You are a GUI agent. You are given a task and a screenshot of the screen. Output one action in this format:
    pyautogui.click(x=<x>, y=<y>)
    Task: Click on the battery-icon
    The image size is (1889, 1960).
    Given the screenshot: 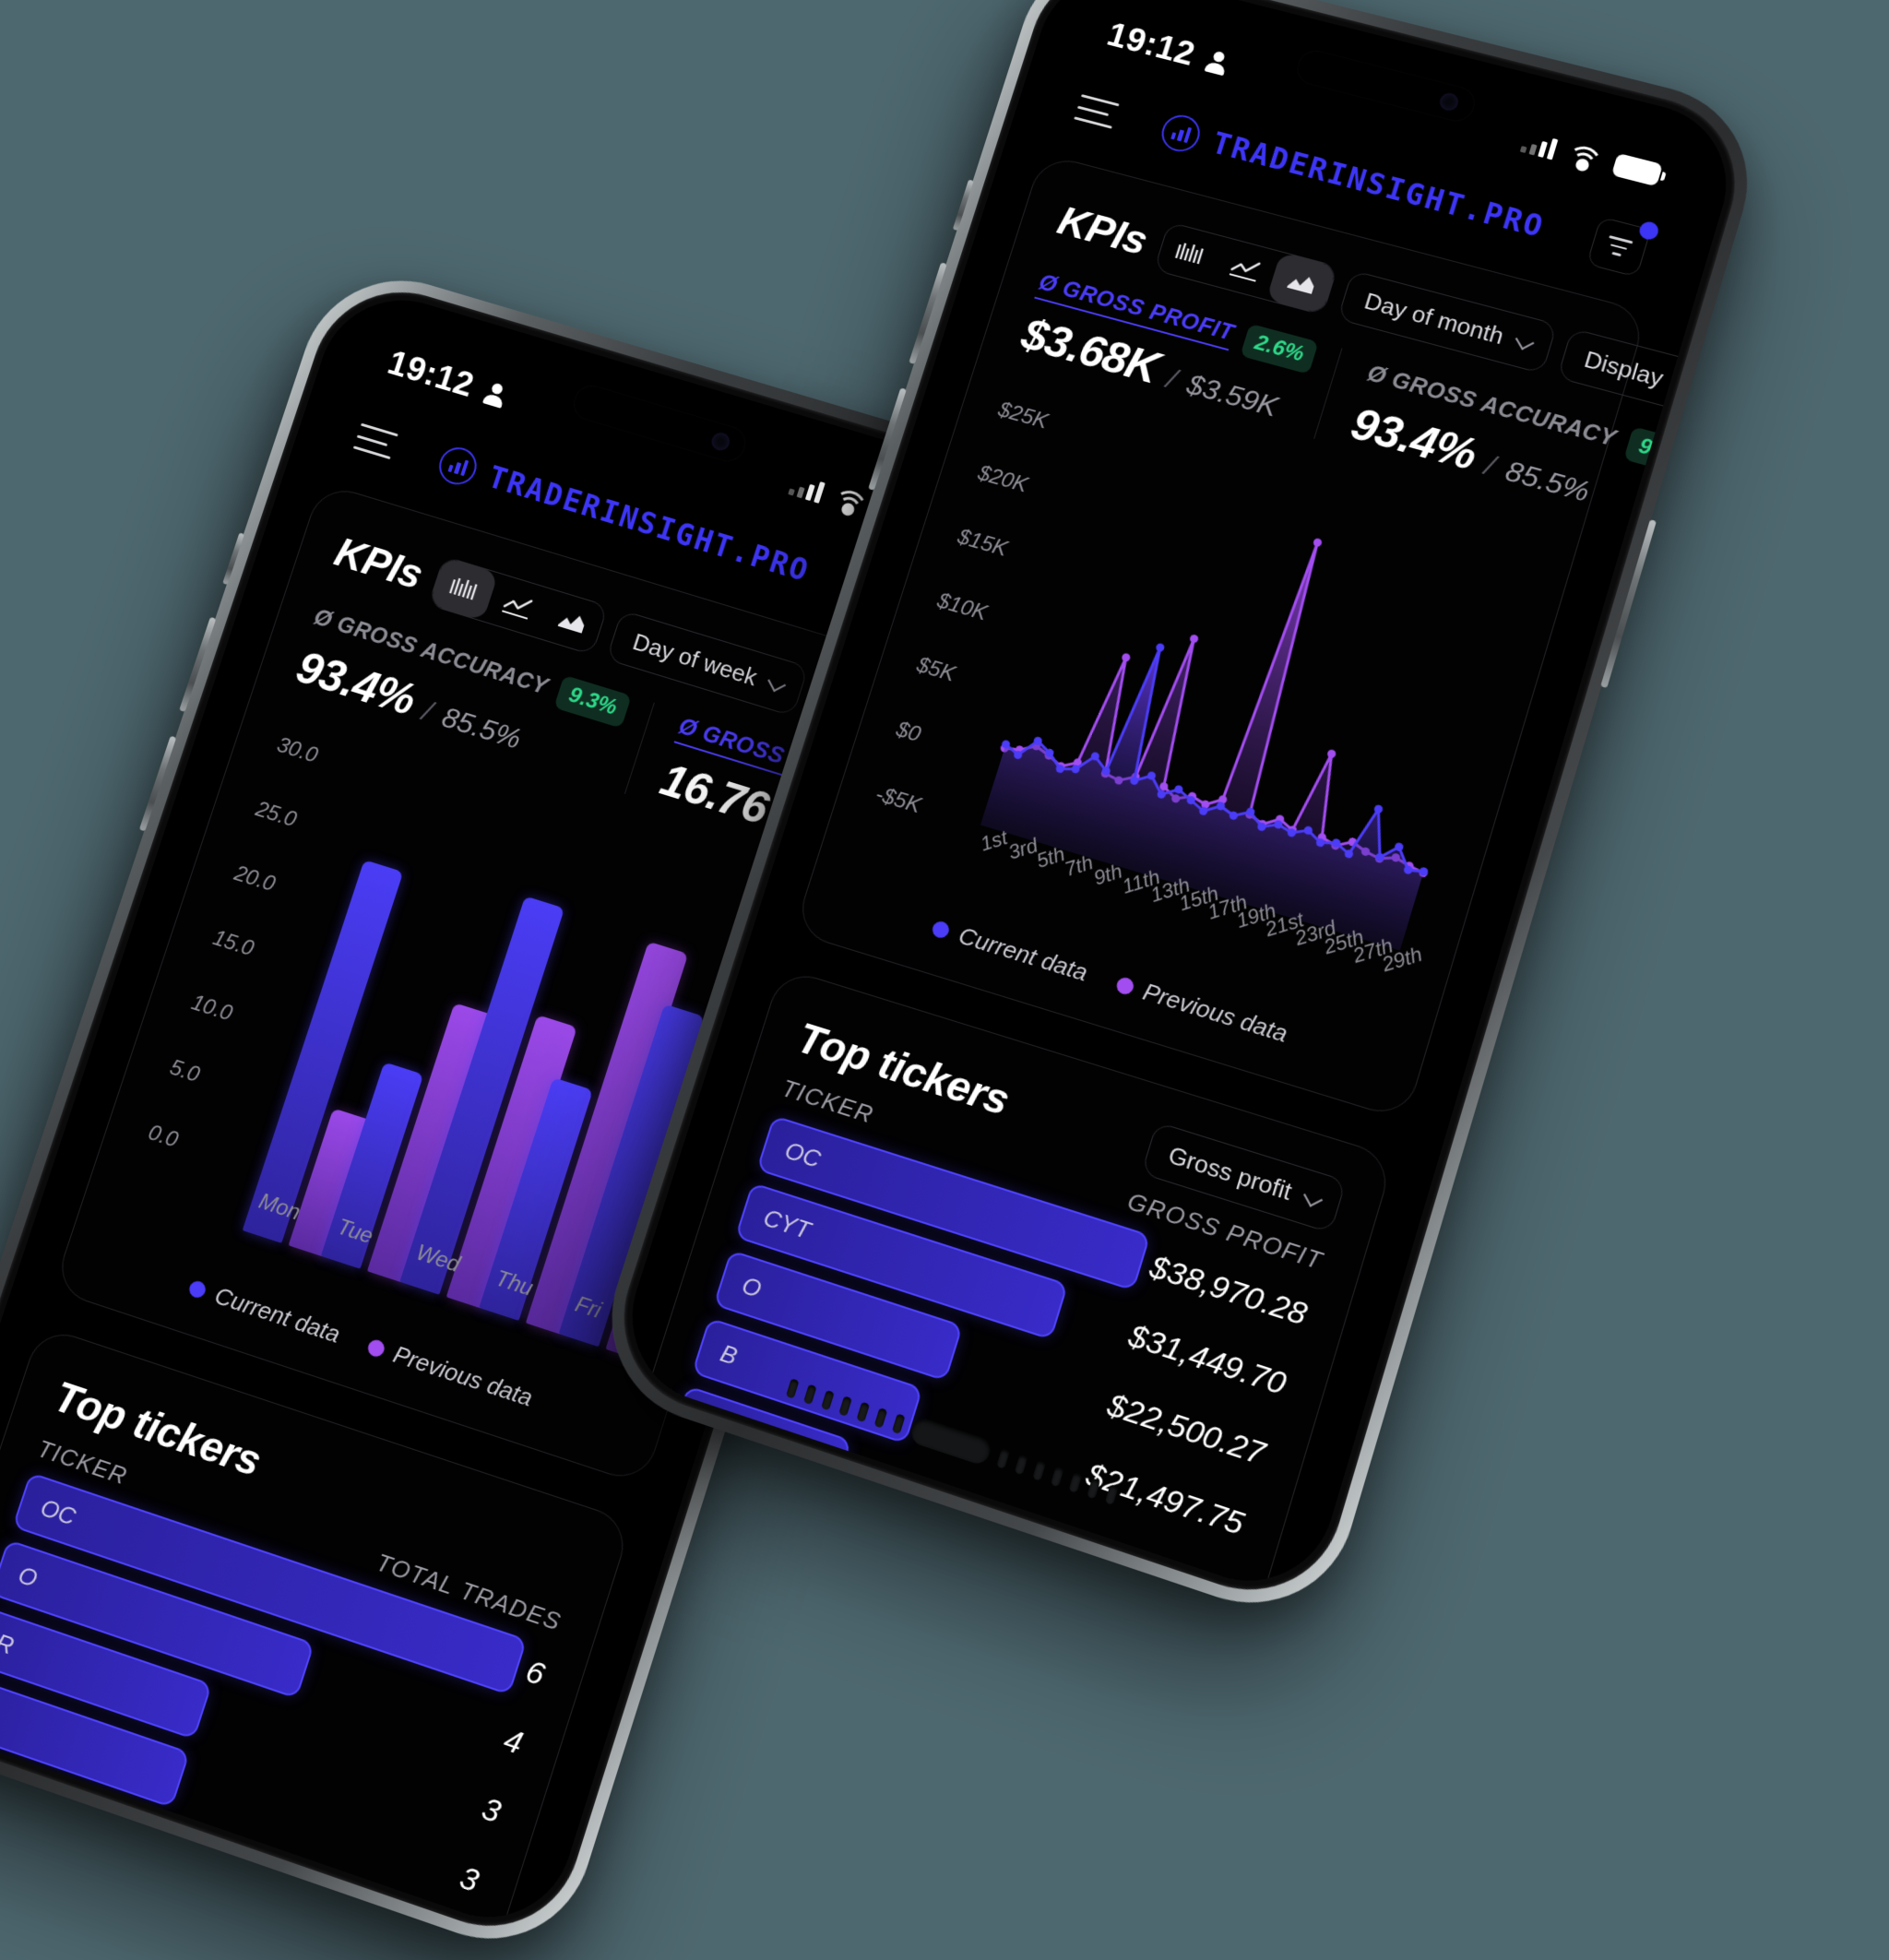 What is the action you would take?
    pyautogui.click(x=1637, y=169)
    